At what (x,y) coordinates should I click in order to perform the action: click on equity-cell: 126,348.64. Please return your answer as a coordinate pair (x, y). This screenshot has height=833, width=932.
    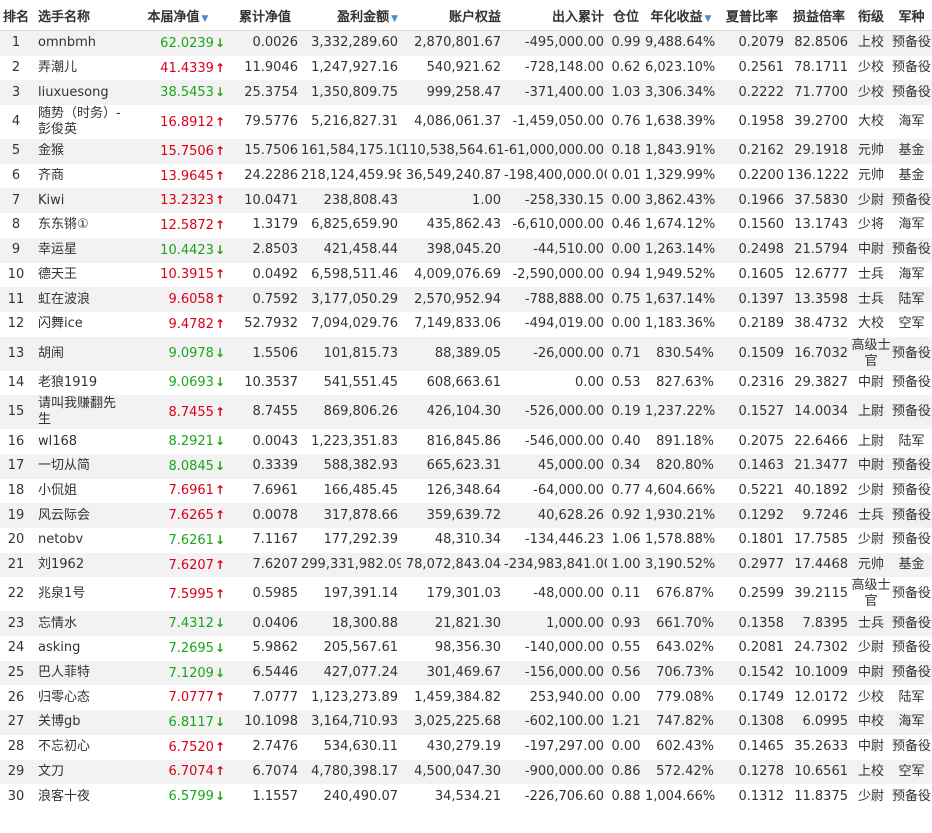
    Looking at the image, I should click on (463, 490).